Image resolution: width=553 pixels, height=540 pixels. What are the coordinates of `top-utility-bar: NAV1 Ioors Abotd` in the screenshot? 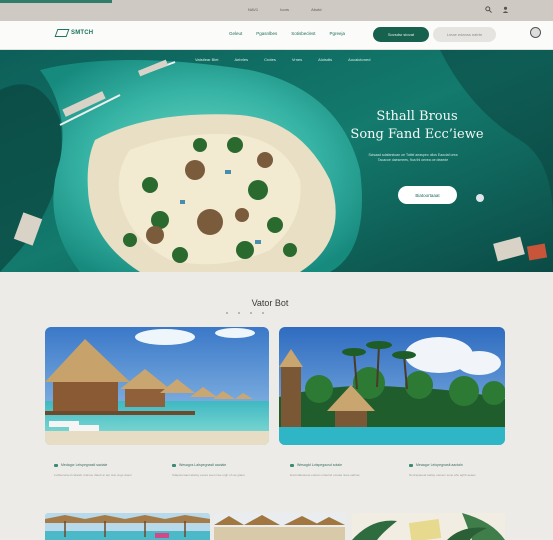 It's located at (276, 10).